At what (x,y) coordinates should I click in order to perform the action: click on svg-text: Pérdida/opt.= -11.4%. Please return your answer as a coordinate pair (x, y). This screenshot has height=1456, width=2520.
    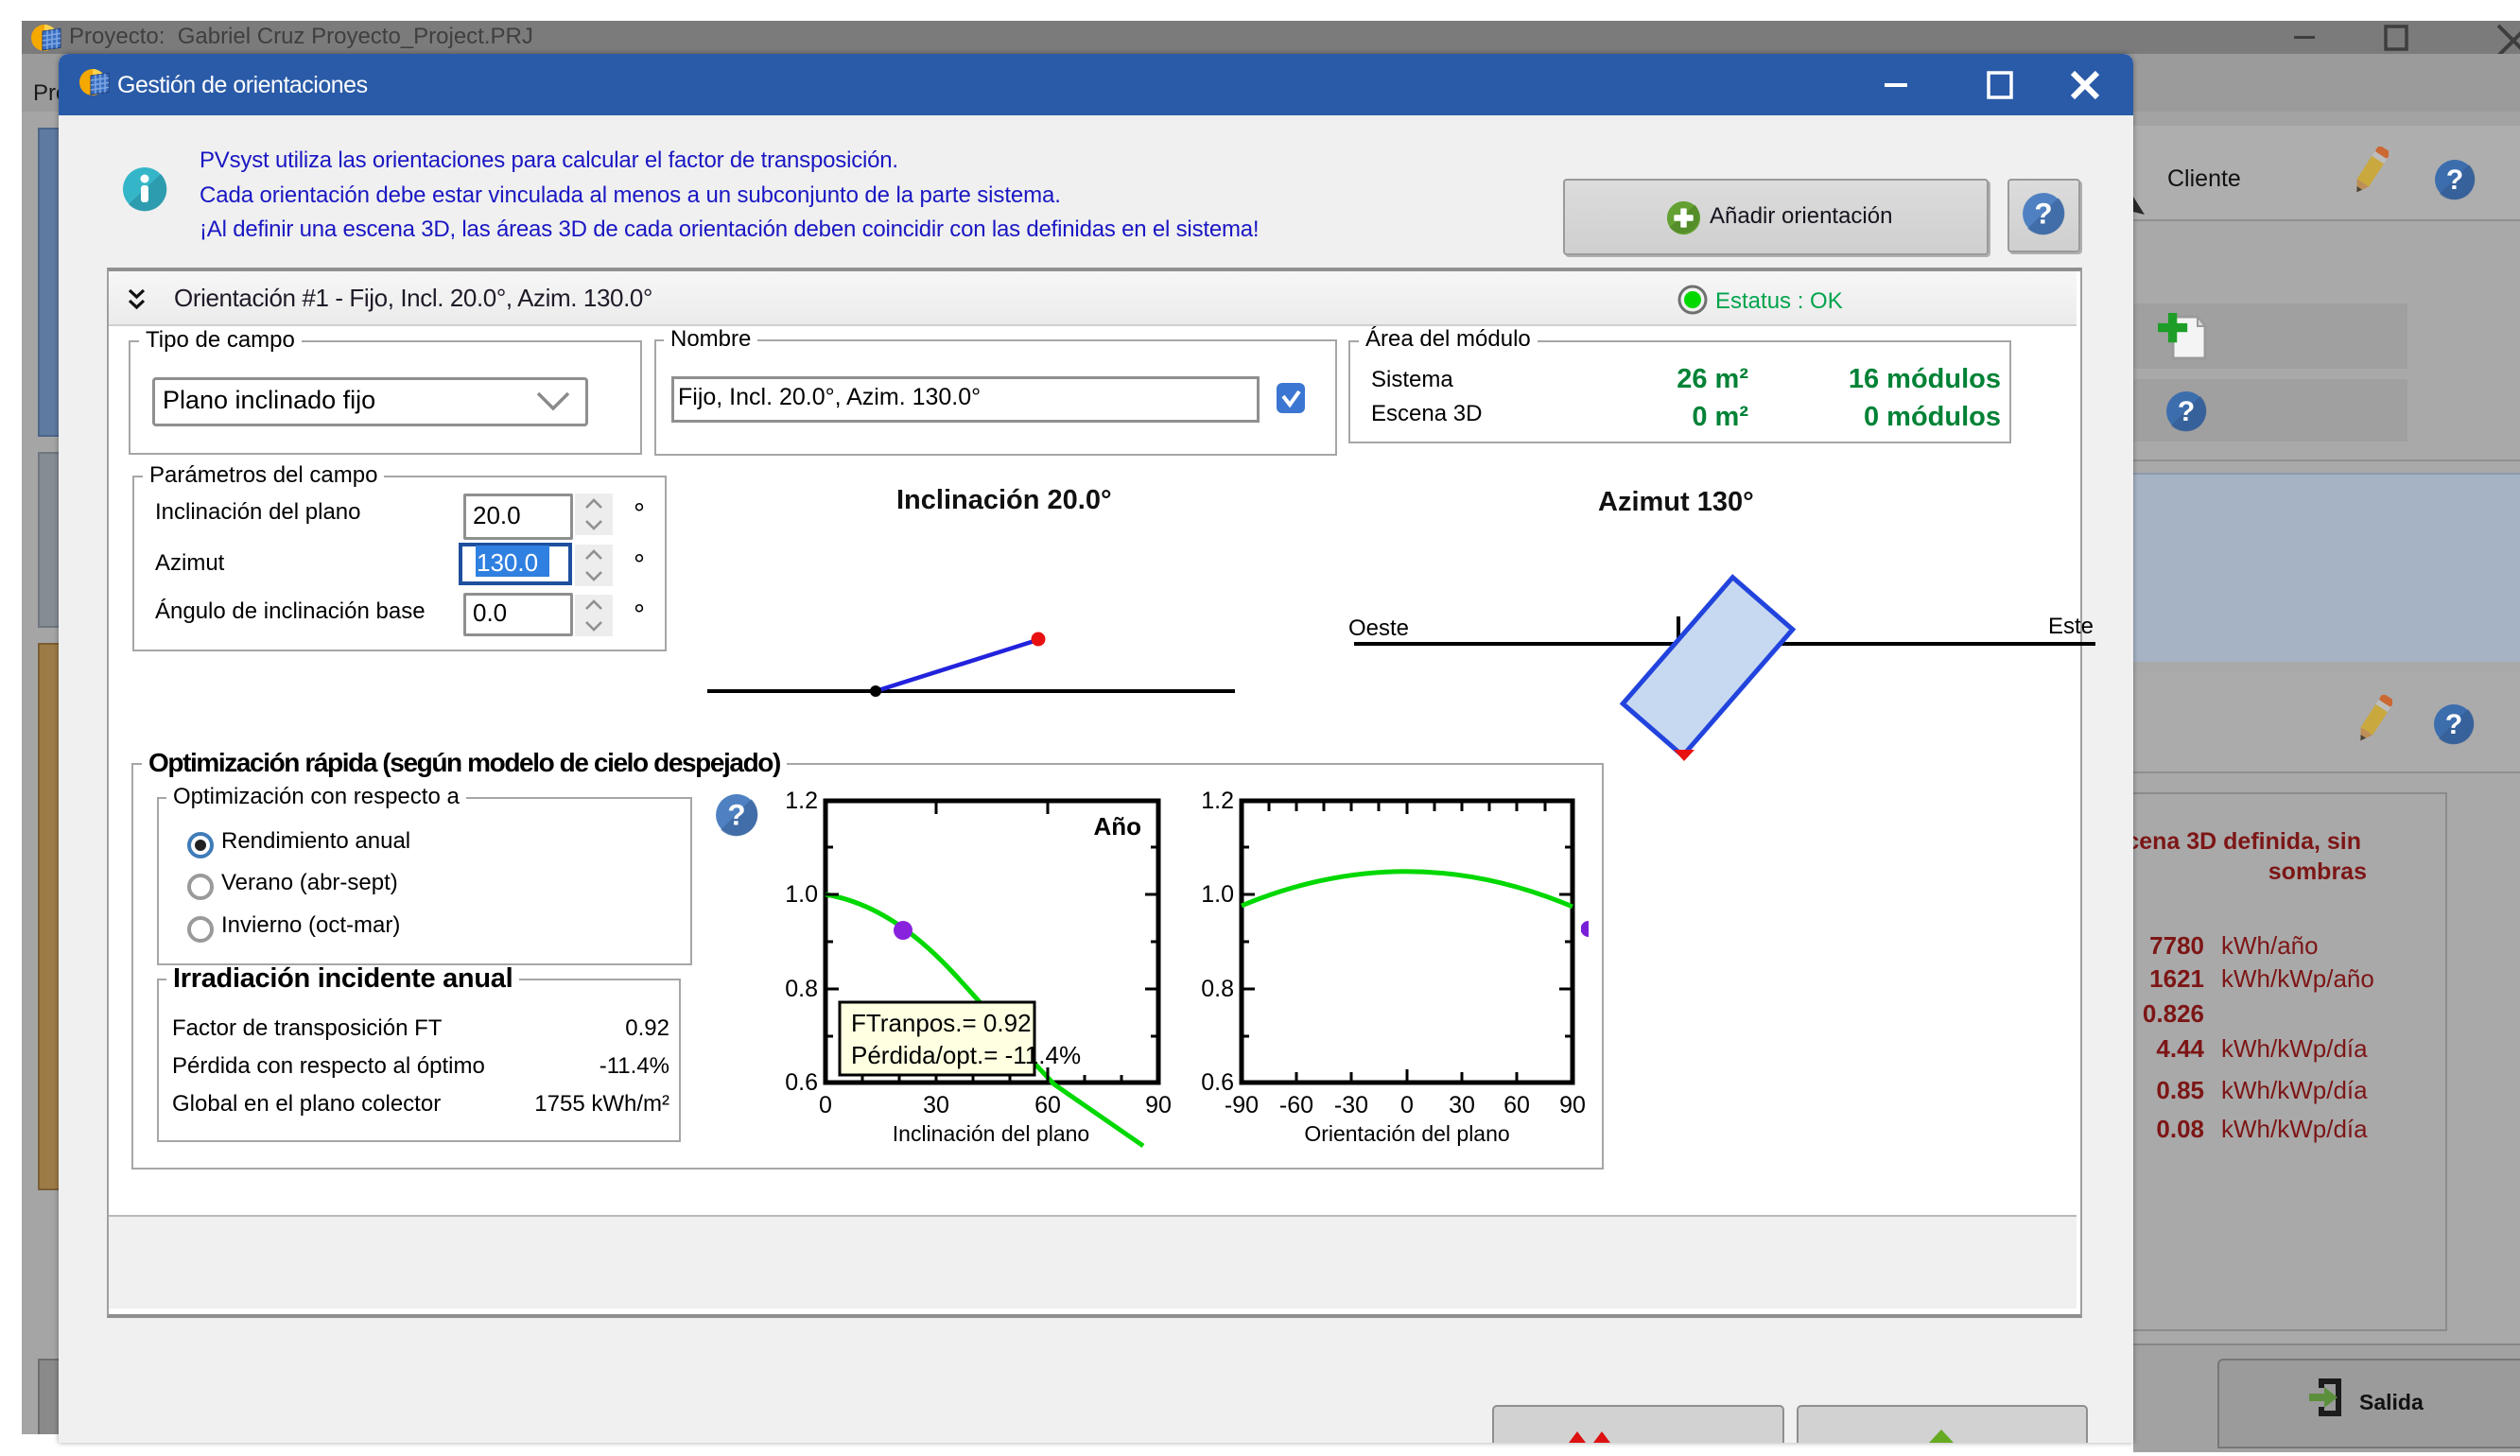
    Looking at the image, I should click on (966, 1055).